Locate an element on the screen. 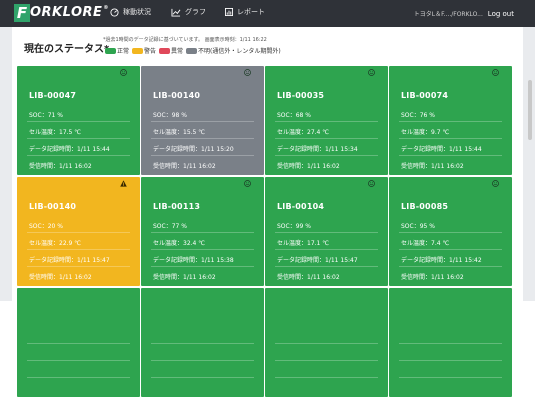 The width and height of the screenshot is (535, 397). battery-id: LIB-00047 is located at coordinates (53, 95).